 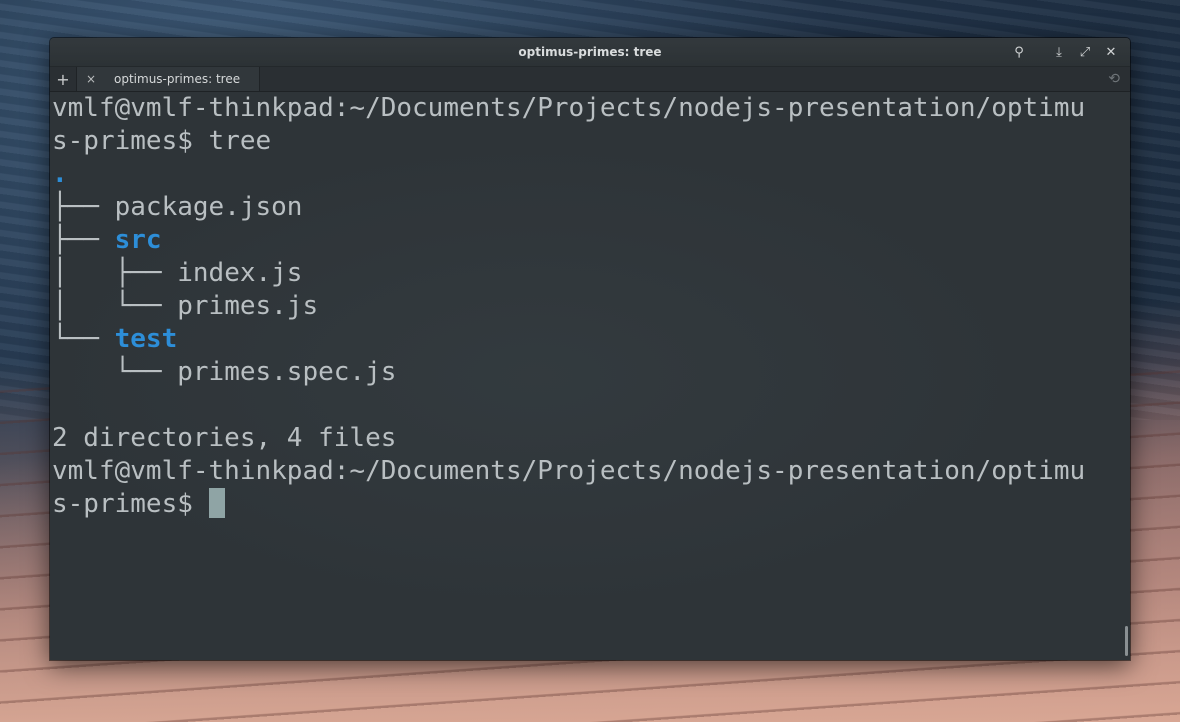 I want to click on tree-dir-name: test, so click(x=146, y=339).